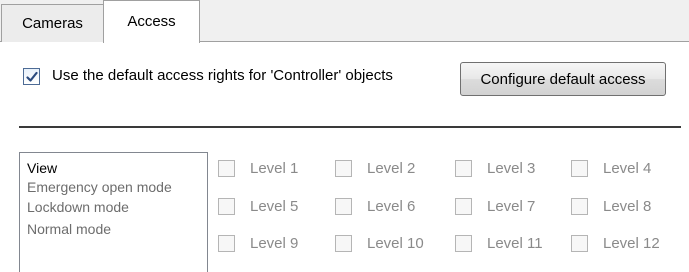 The width and height of the screenshot is (689, 272). Describe the element at coordinates (274, 206) in the screenshot. I see `level-label: Level 5` at that location.